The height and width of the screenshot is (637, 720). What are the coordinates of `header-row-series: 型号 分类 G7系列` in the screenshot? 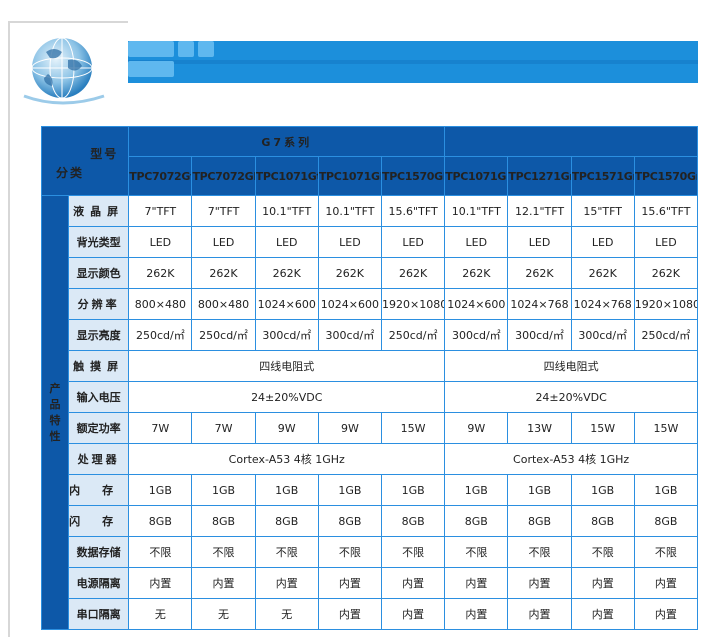 It's located at (369, 161).